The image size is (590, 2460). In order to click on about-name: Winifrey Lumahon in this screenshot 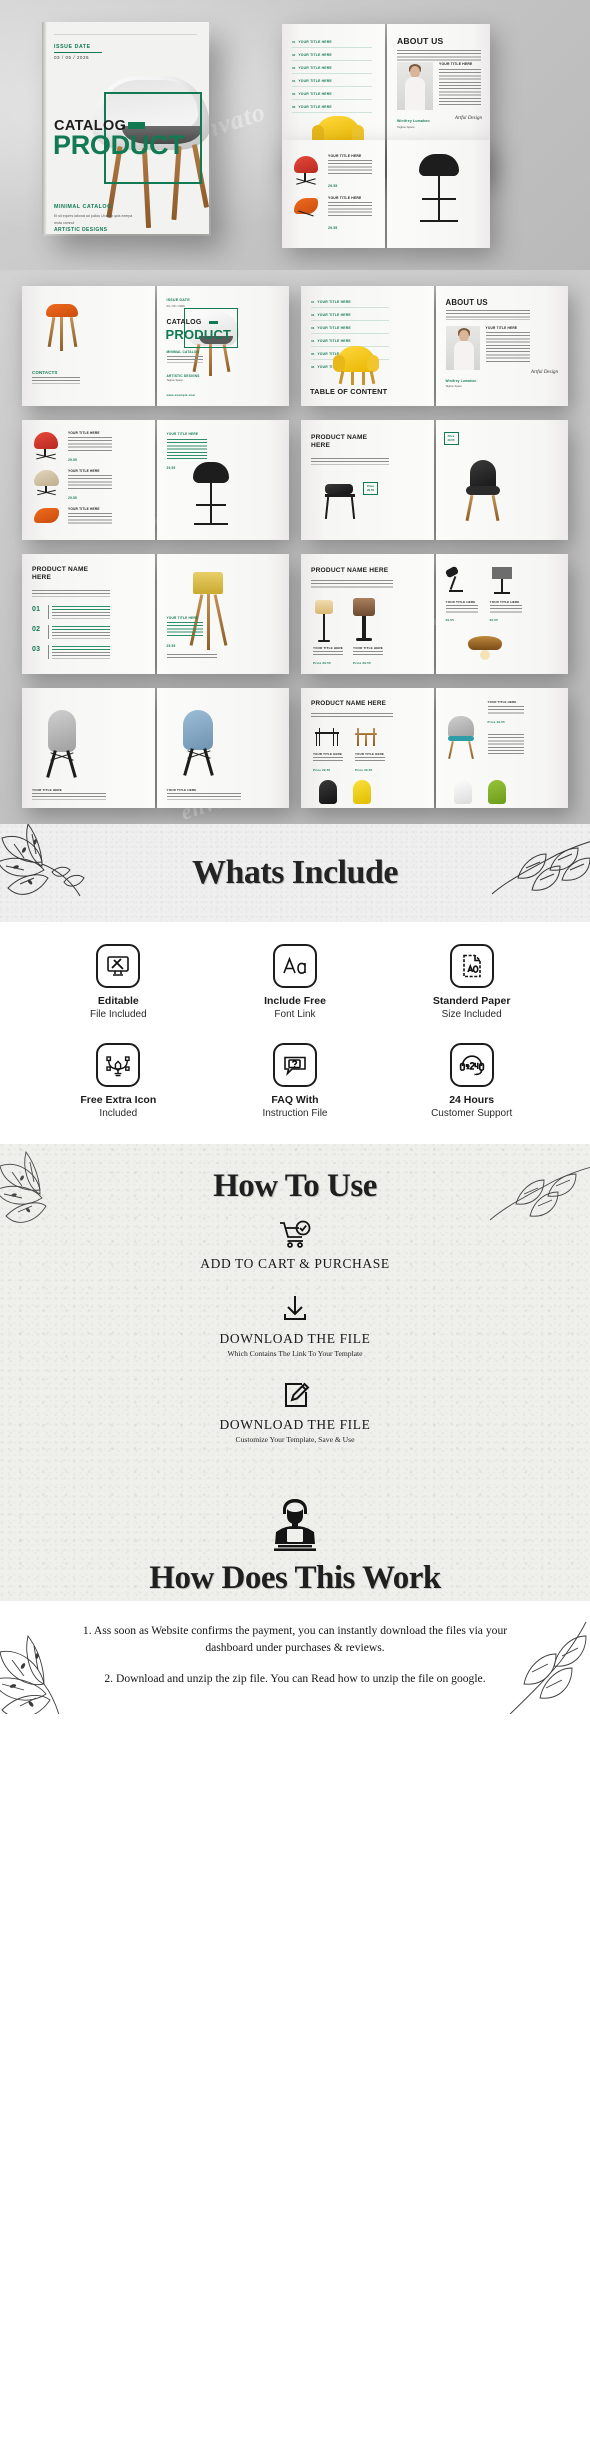, I will do `click(413, 121)`.